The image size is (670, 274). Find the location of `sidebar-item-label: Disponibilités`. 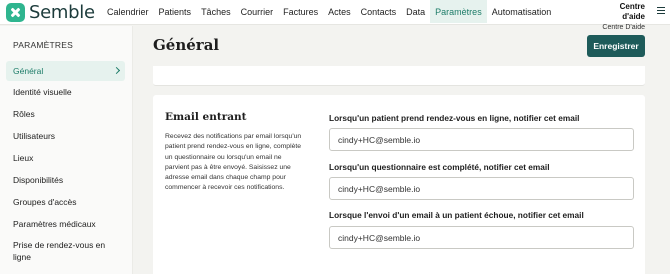

sidebar-item-label: Disponibilités is located at coordinates (38, 180).